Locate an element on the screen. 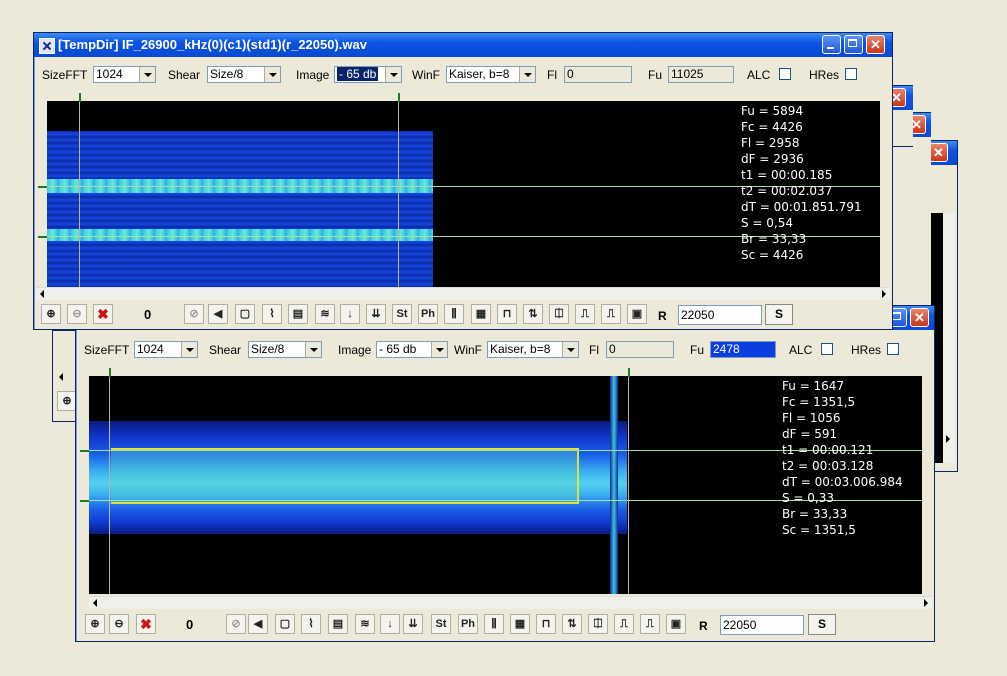  window-1-horizontal-scrollbar is located at coordinates (463, 293).